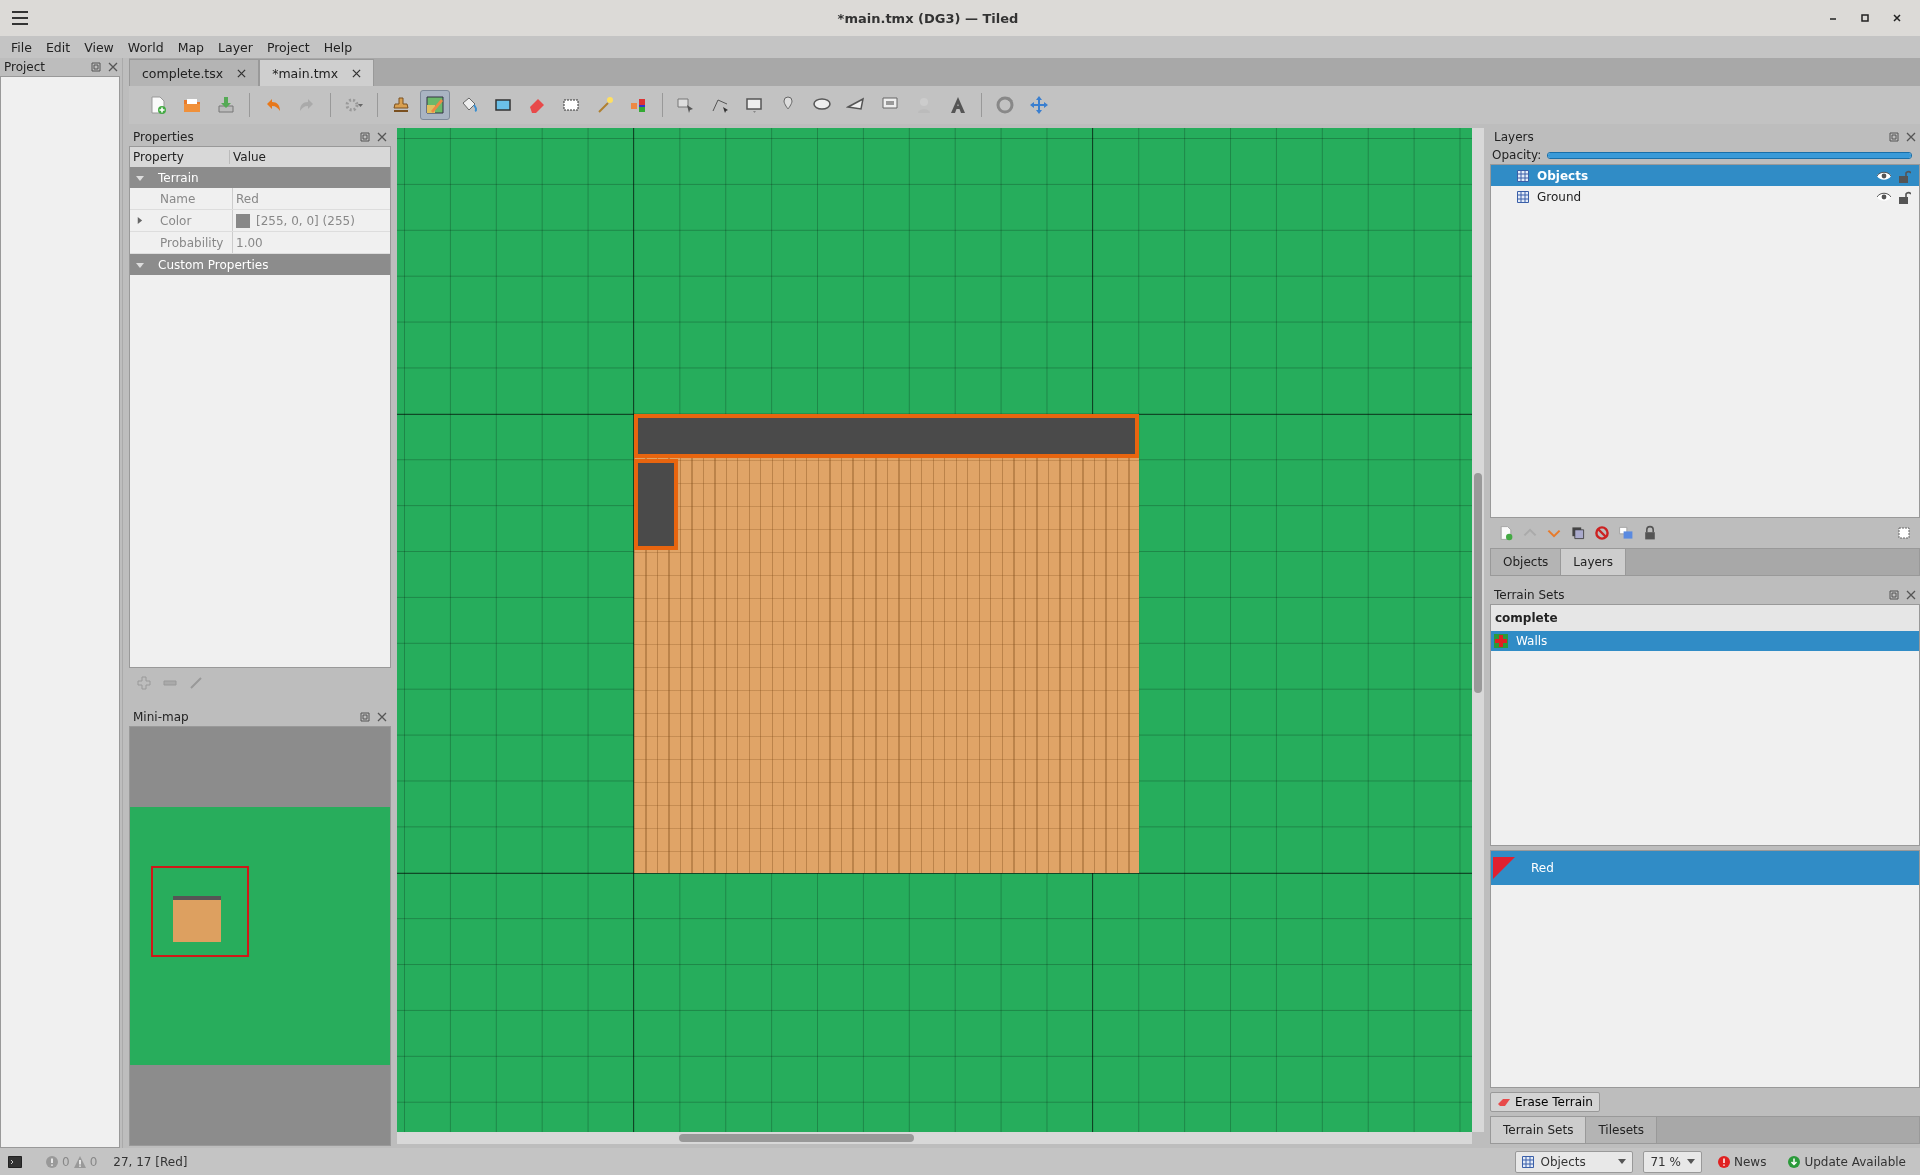  Describe the element at coordinates (1545, 1102) in the screenshot. I see `erase-terrain-button: Erase Terrain` at that location.